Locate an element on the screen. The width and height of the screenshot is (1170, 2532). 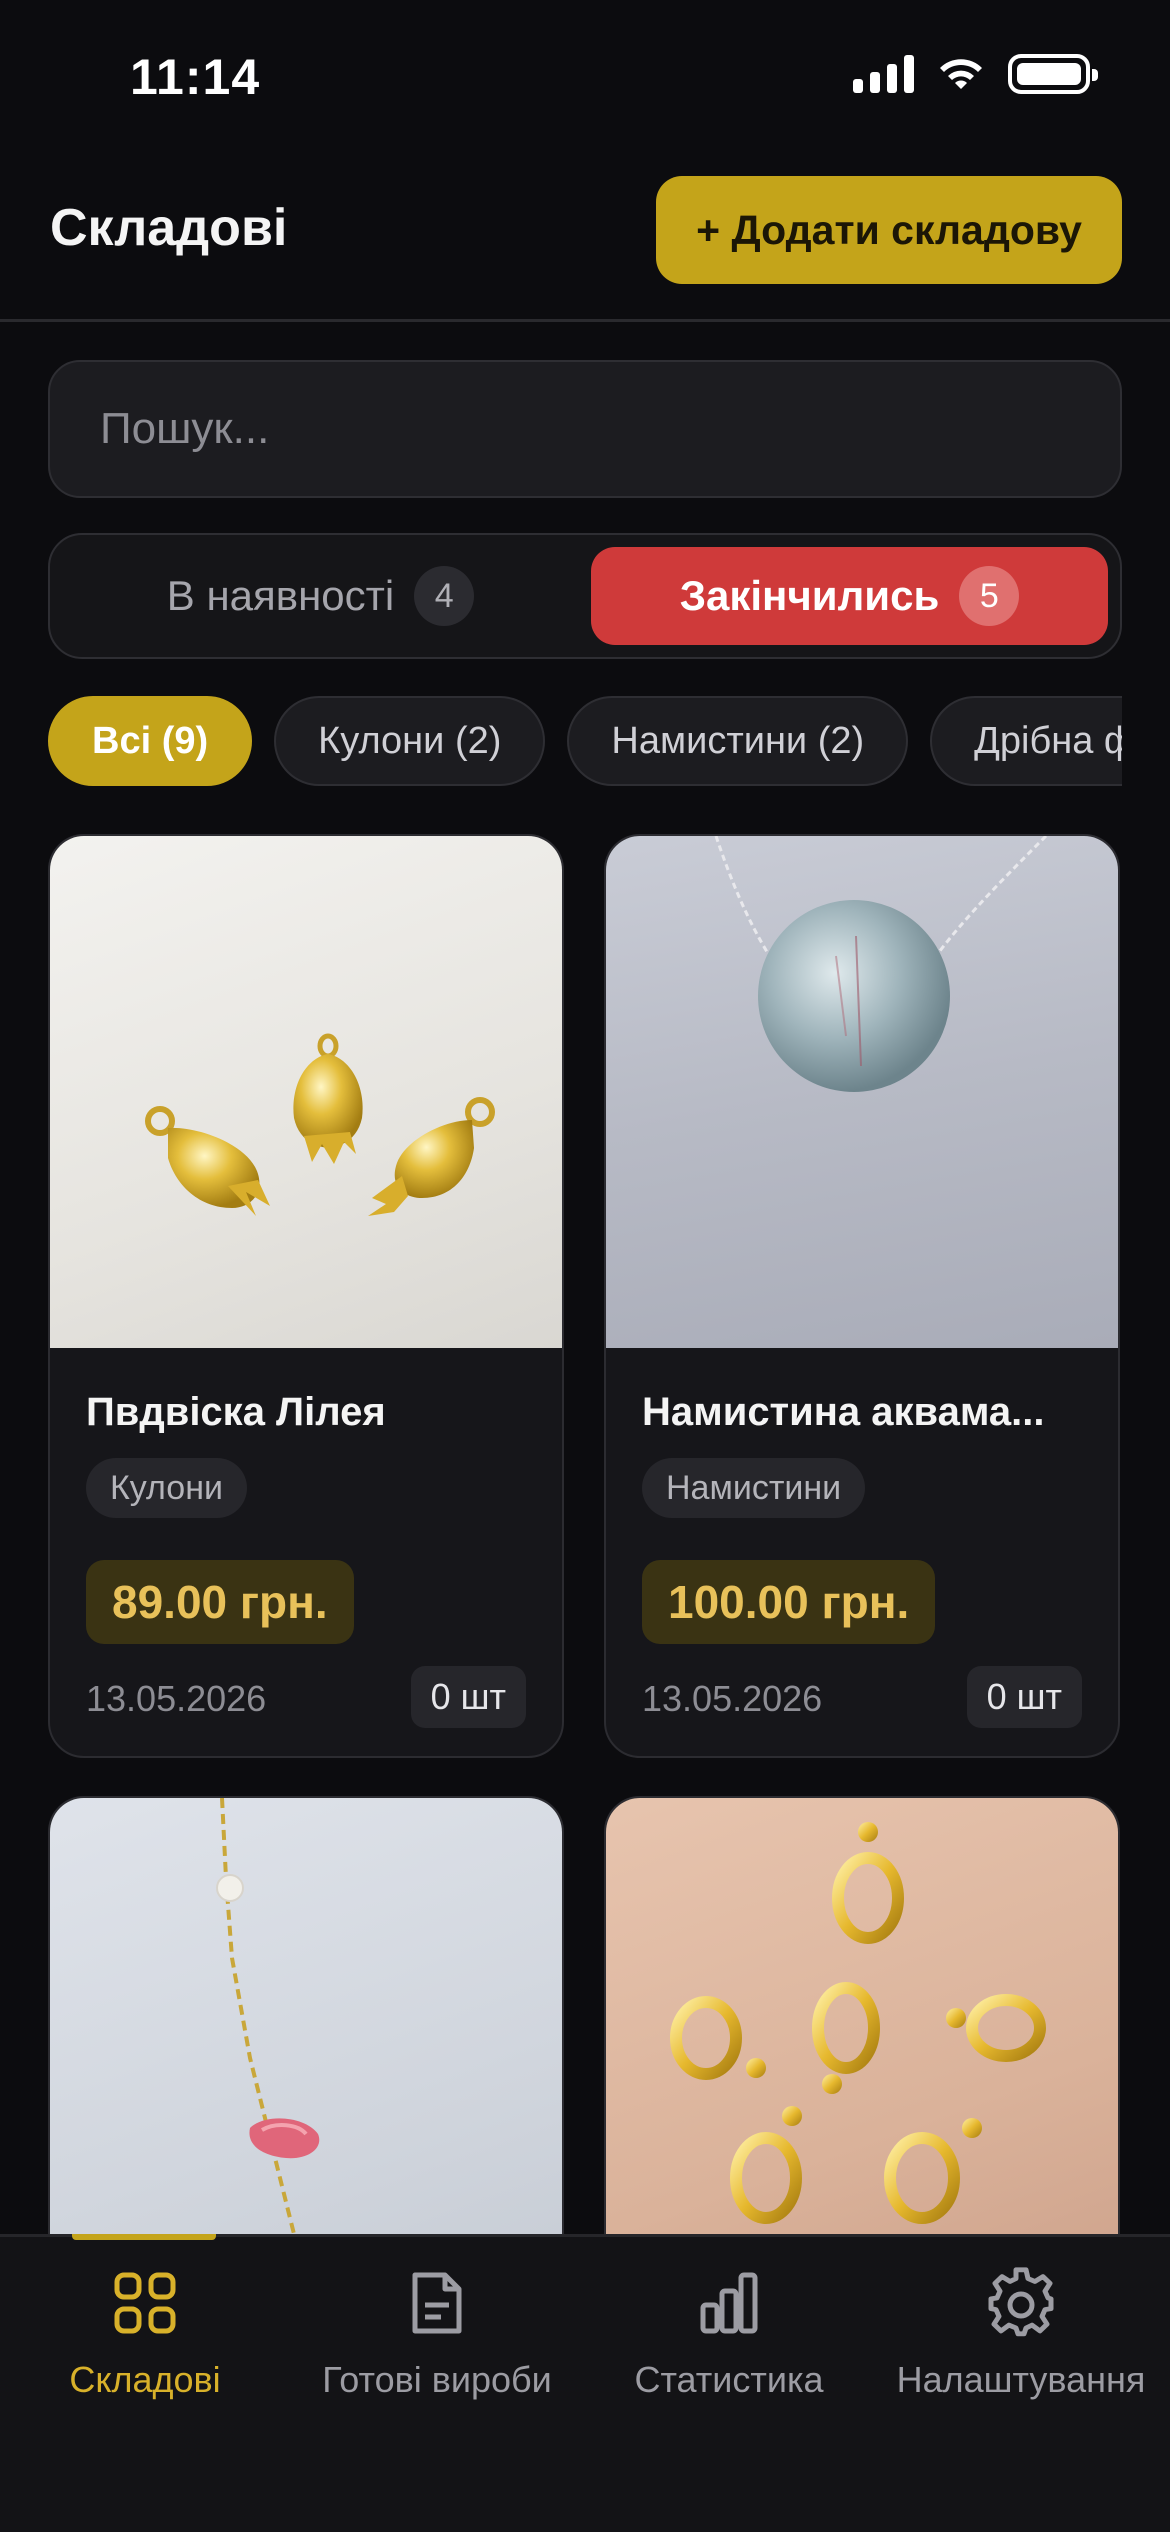
document-icon is located at coordinates (437, 2303).